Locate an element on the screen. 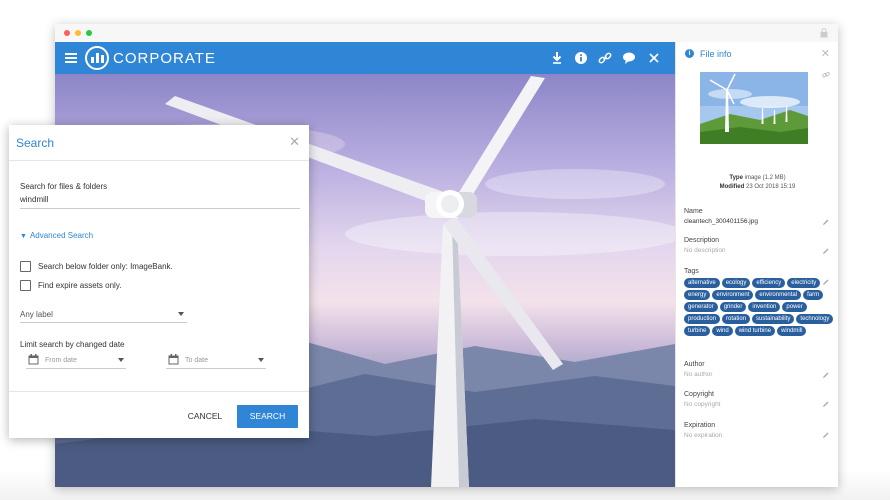 Image resolution: width=890 pixels, height=500 pixels. app-bar: CORPORATE is located at coordinates (365, 58).